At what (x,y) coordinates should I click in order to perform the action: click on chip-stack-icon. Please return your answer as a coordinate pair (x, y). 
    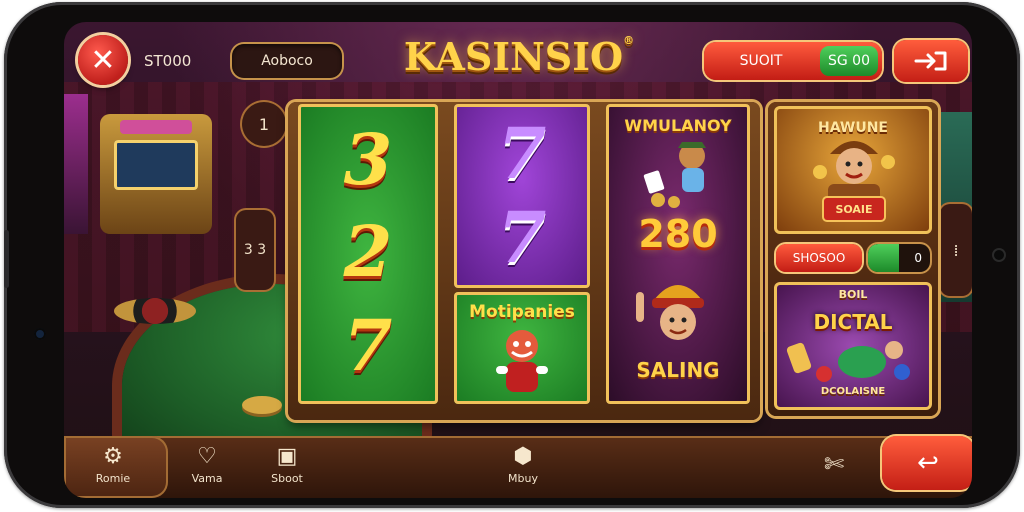
    Looking at the image, I should click on (262, 405).